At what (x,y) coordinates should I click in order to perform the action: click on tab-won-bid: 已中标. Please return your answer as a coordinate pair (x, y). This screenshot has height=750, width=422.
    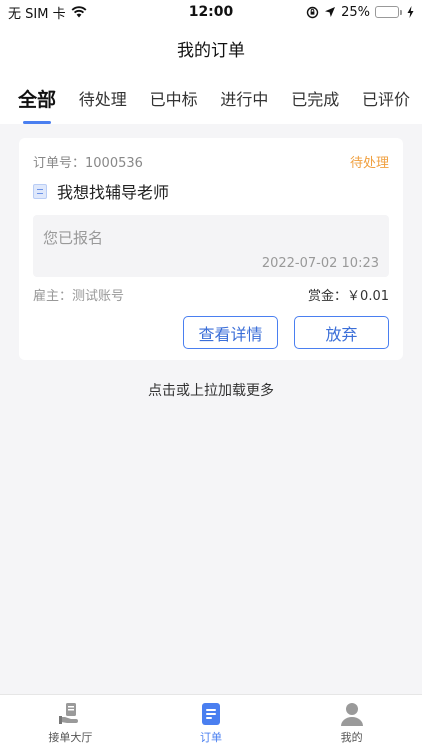
    Looking at the image, I should click on (174, 98).